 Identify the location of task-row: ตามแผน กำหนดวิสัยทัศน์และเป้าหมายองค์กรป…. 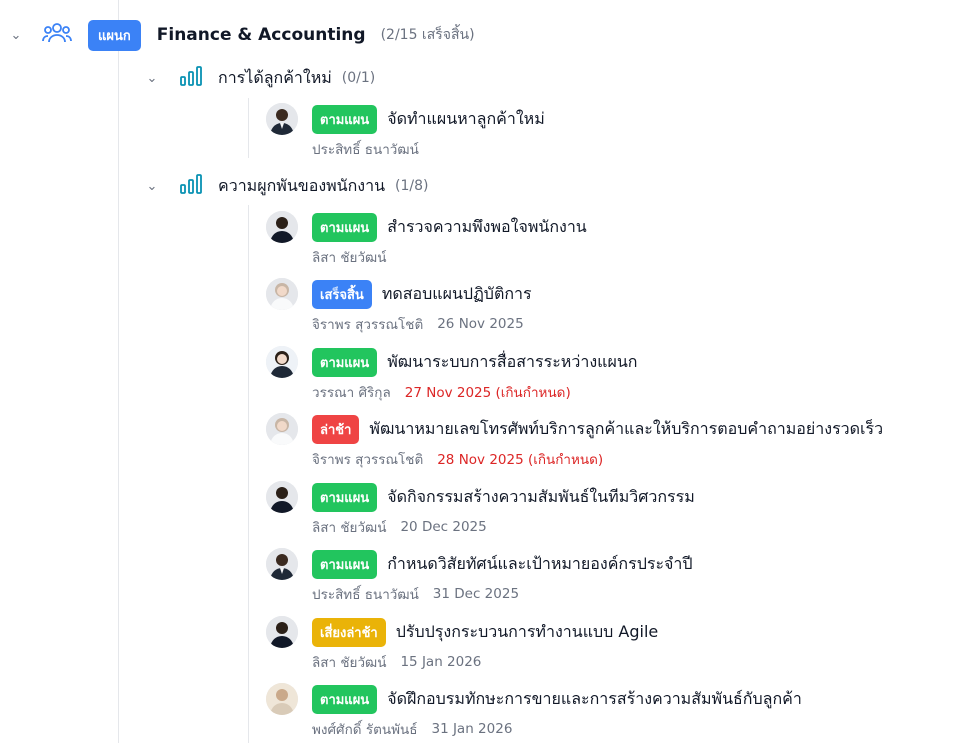
(502, 564).